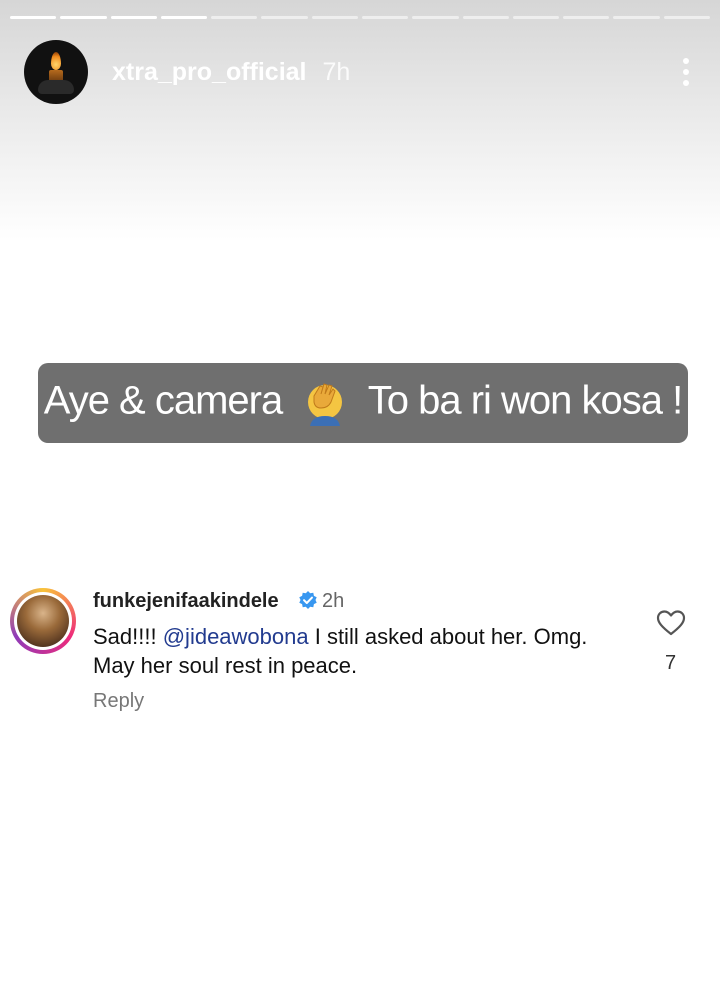 The height and width of the screenshot is (1002, 720). I want to click on story-username: xtra_pro_official, so click(209, 72).